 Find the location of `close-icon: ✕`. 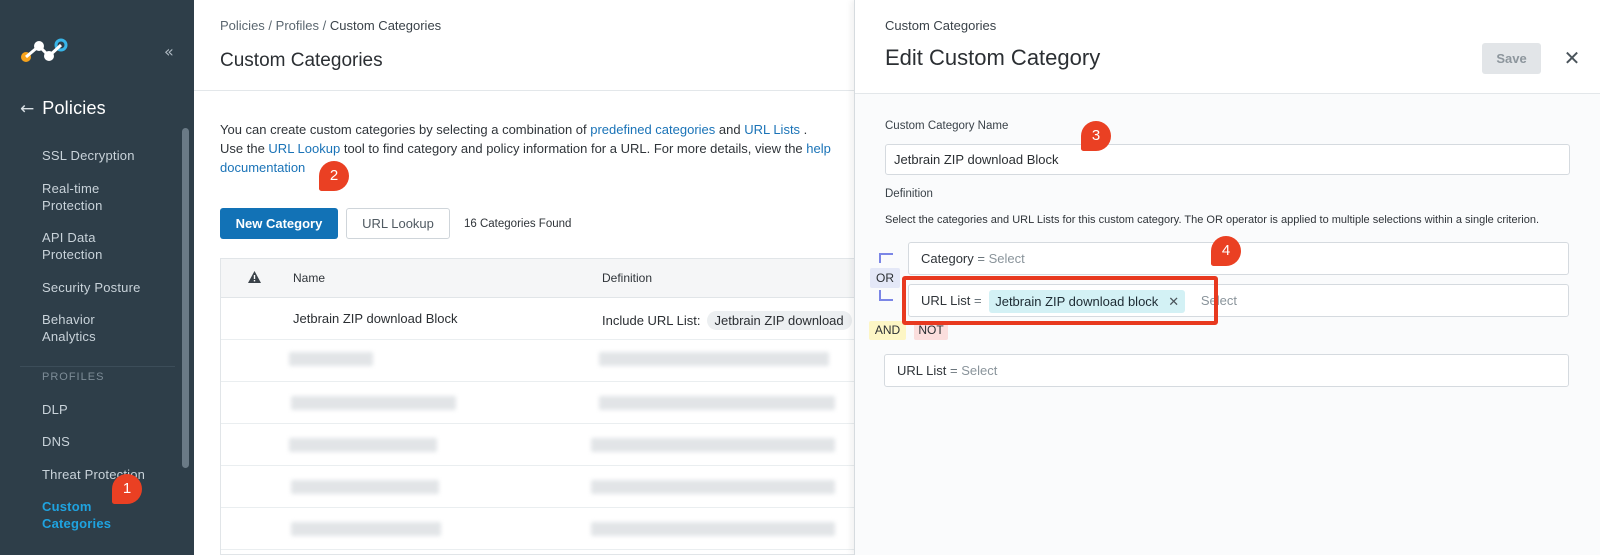

close-icon: ✕ is located at coordinates (1572, 58).